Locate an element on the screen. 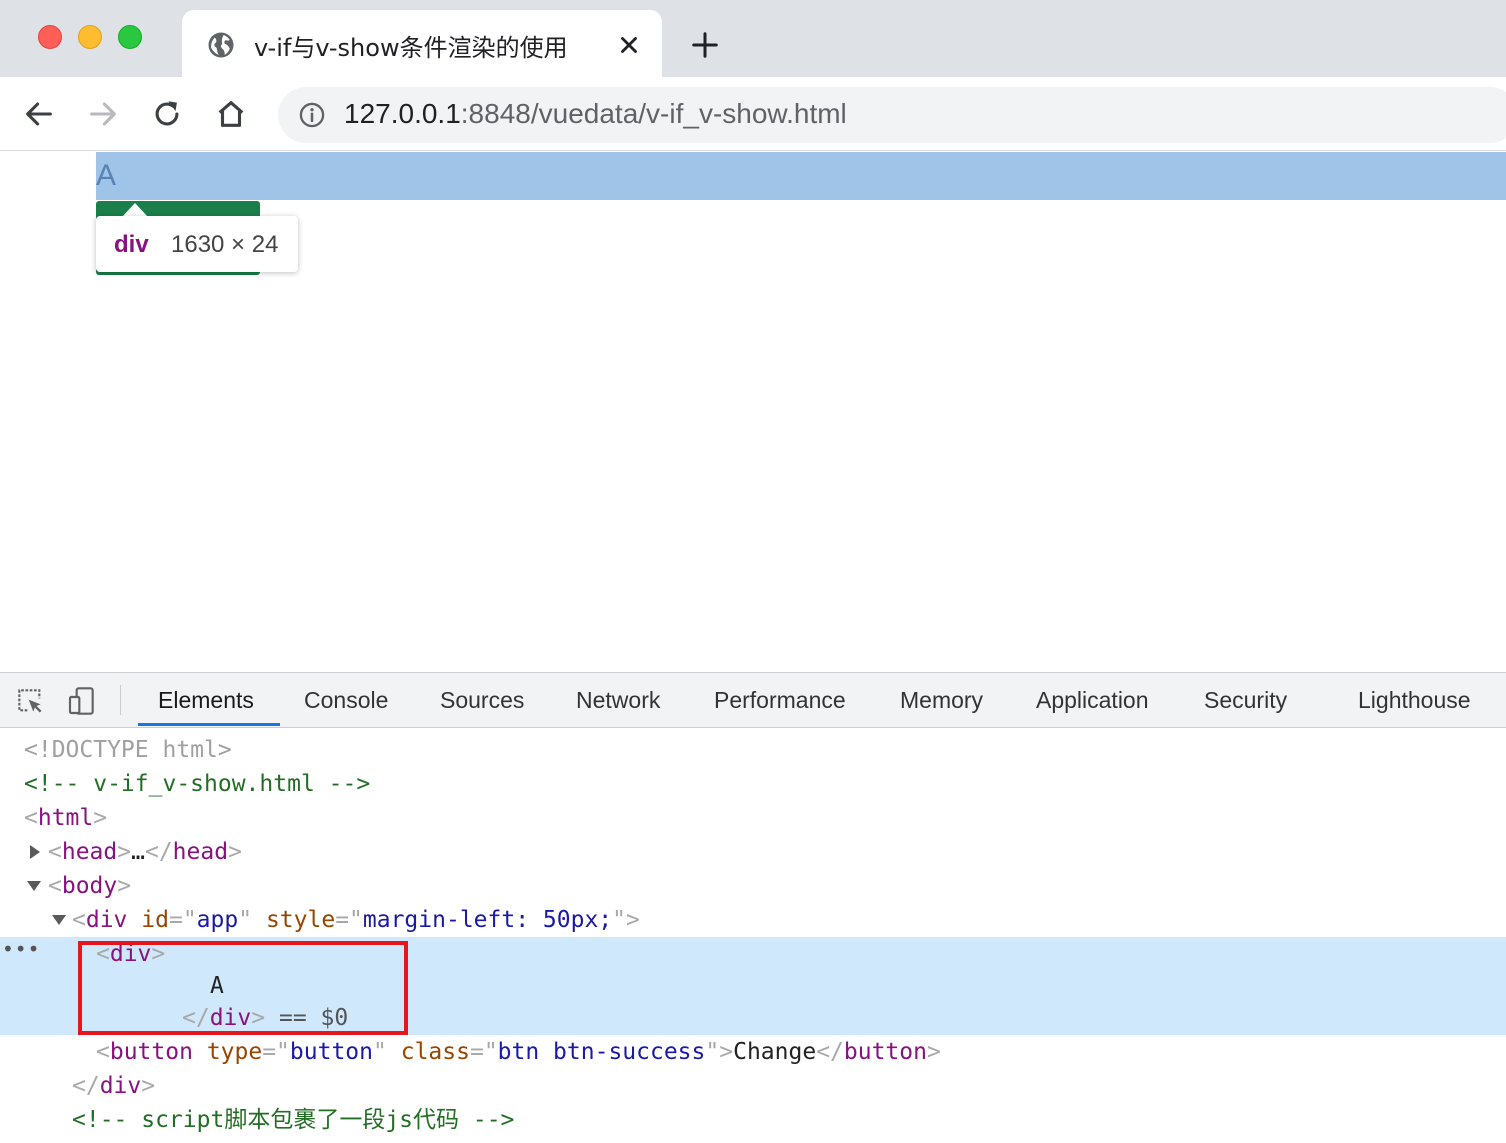  dom-div-close-tag: div is located at coordinates (120, 1086).